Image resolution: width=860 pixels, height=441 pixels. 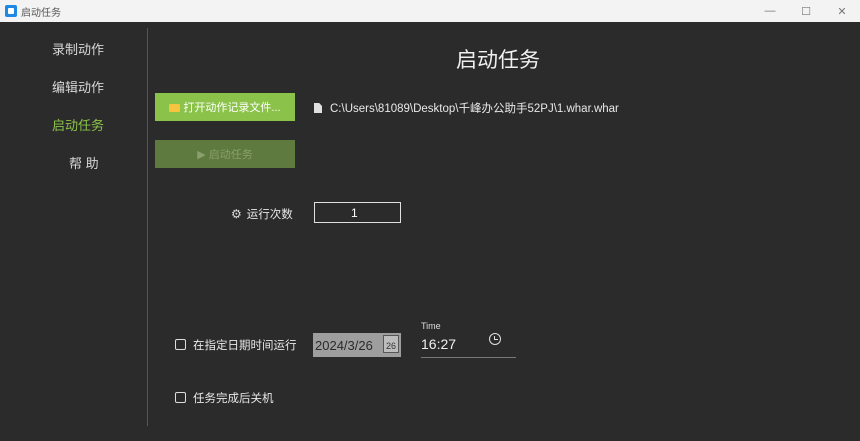 What do you see at coordinates (357, 212) in the screenshot?
I see `run-count-input: 1` at bounding box center [357, 212].